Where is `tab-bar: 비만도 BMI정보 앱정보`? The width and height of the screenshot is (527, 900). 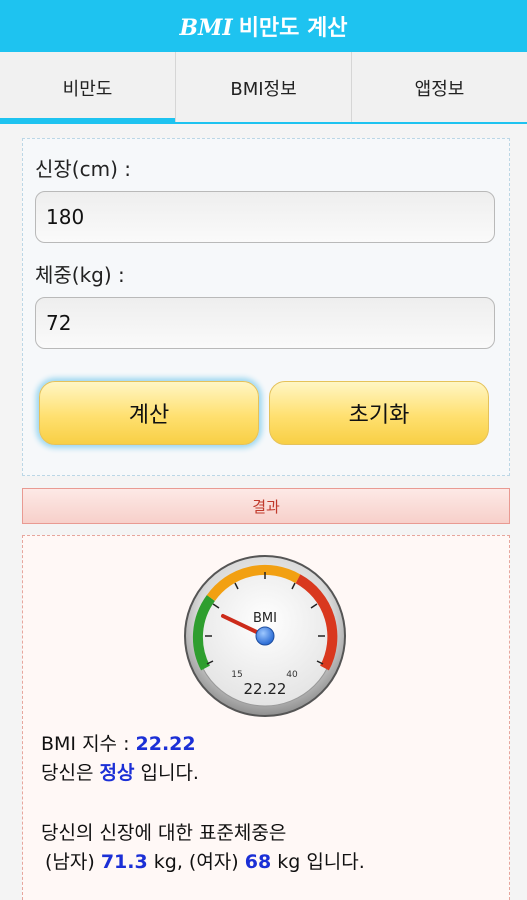 tab-bar: 비만도 BMI정보 앱정보 is located at coordinates (263, 88).